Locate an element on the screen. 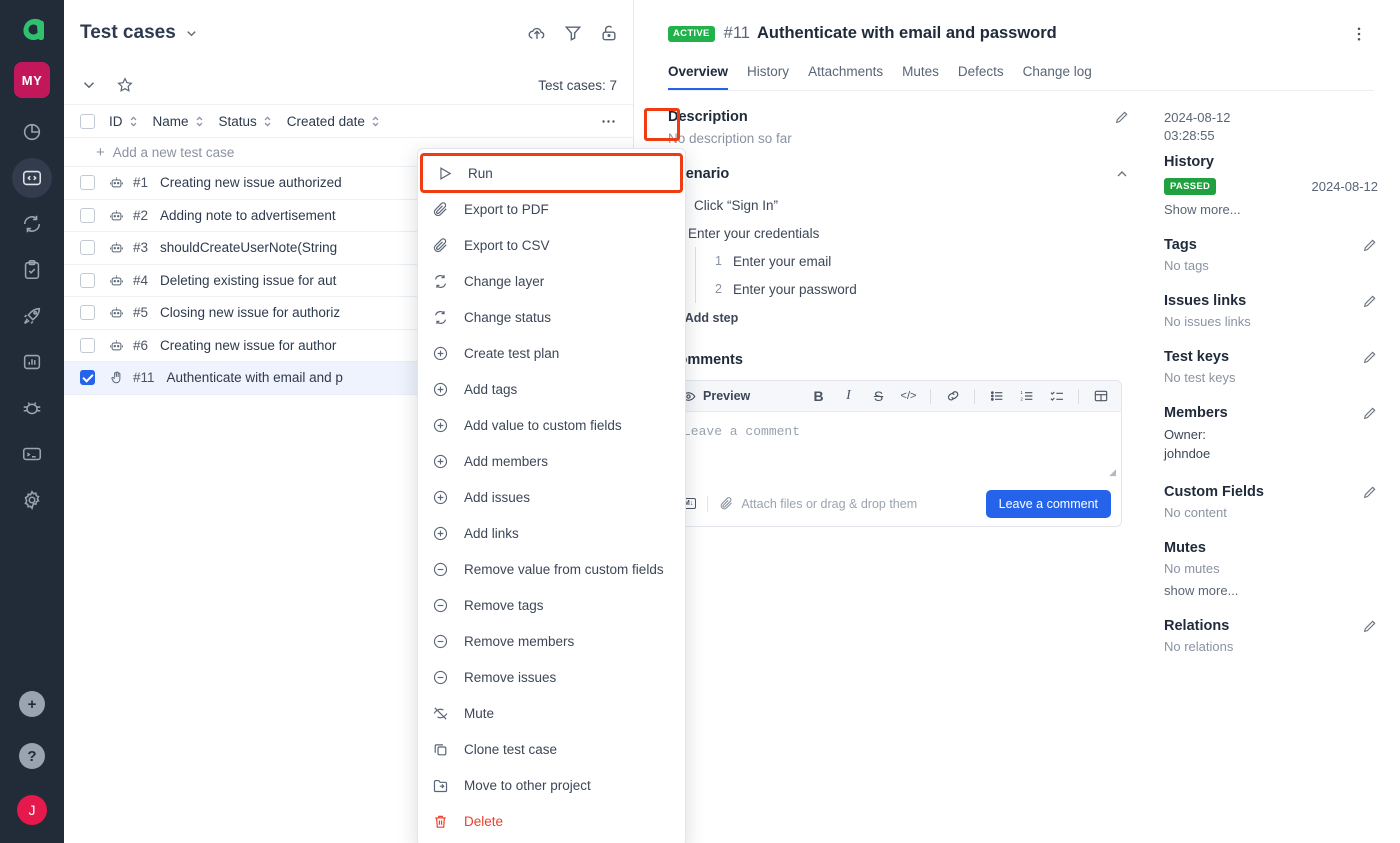 The width and height of the screenshot is (1400, 843). edit-custom-fields-pencil-icon is located at coordinates (1370, 492).